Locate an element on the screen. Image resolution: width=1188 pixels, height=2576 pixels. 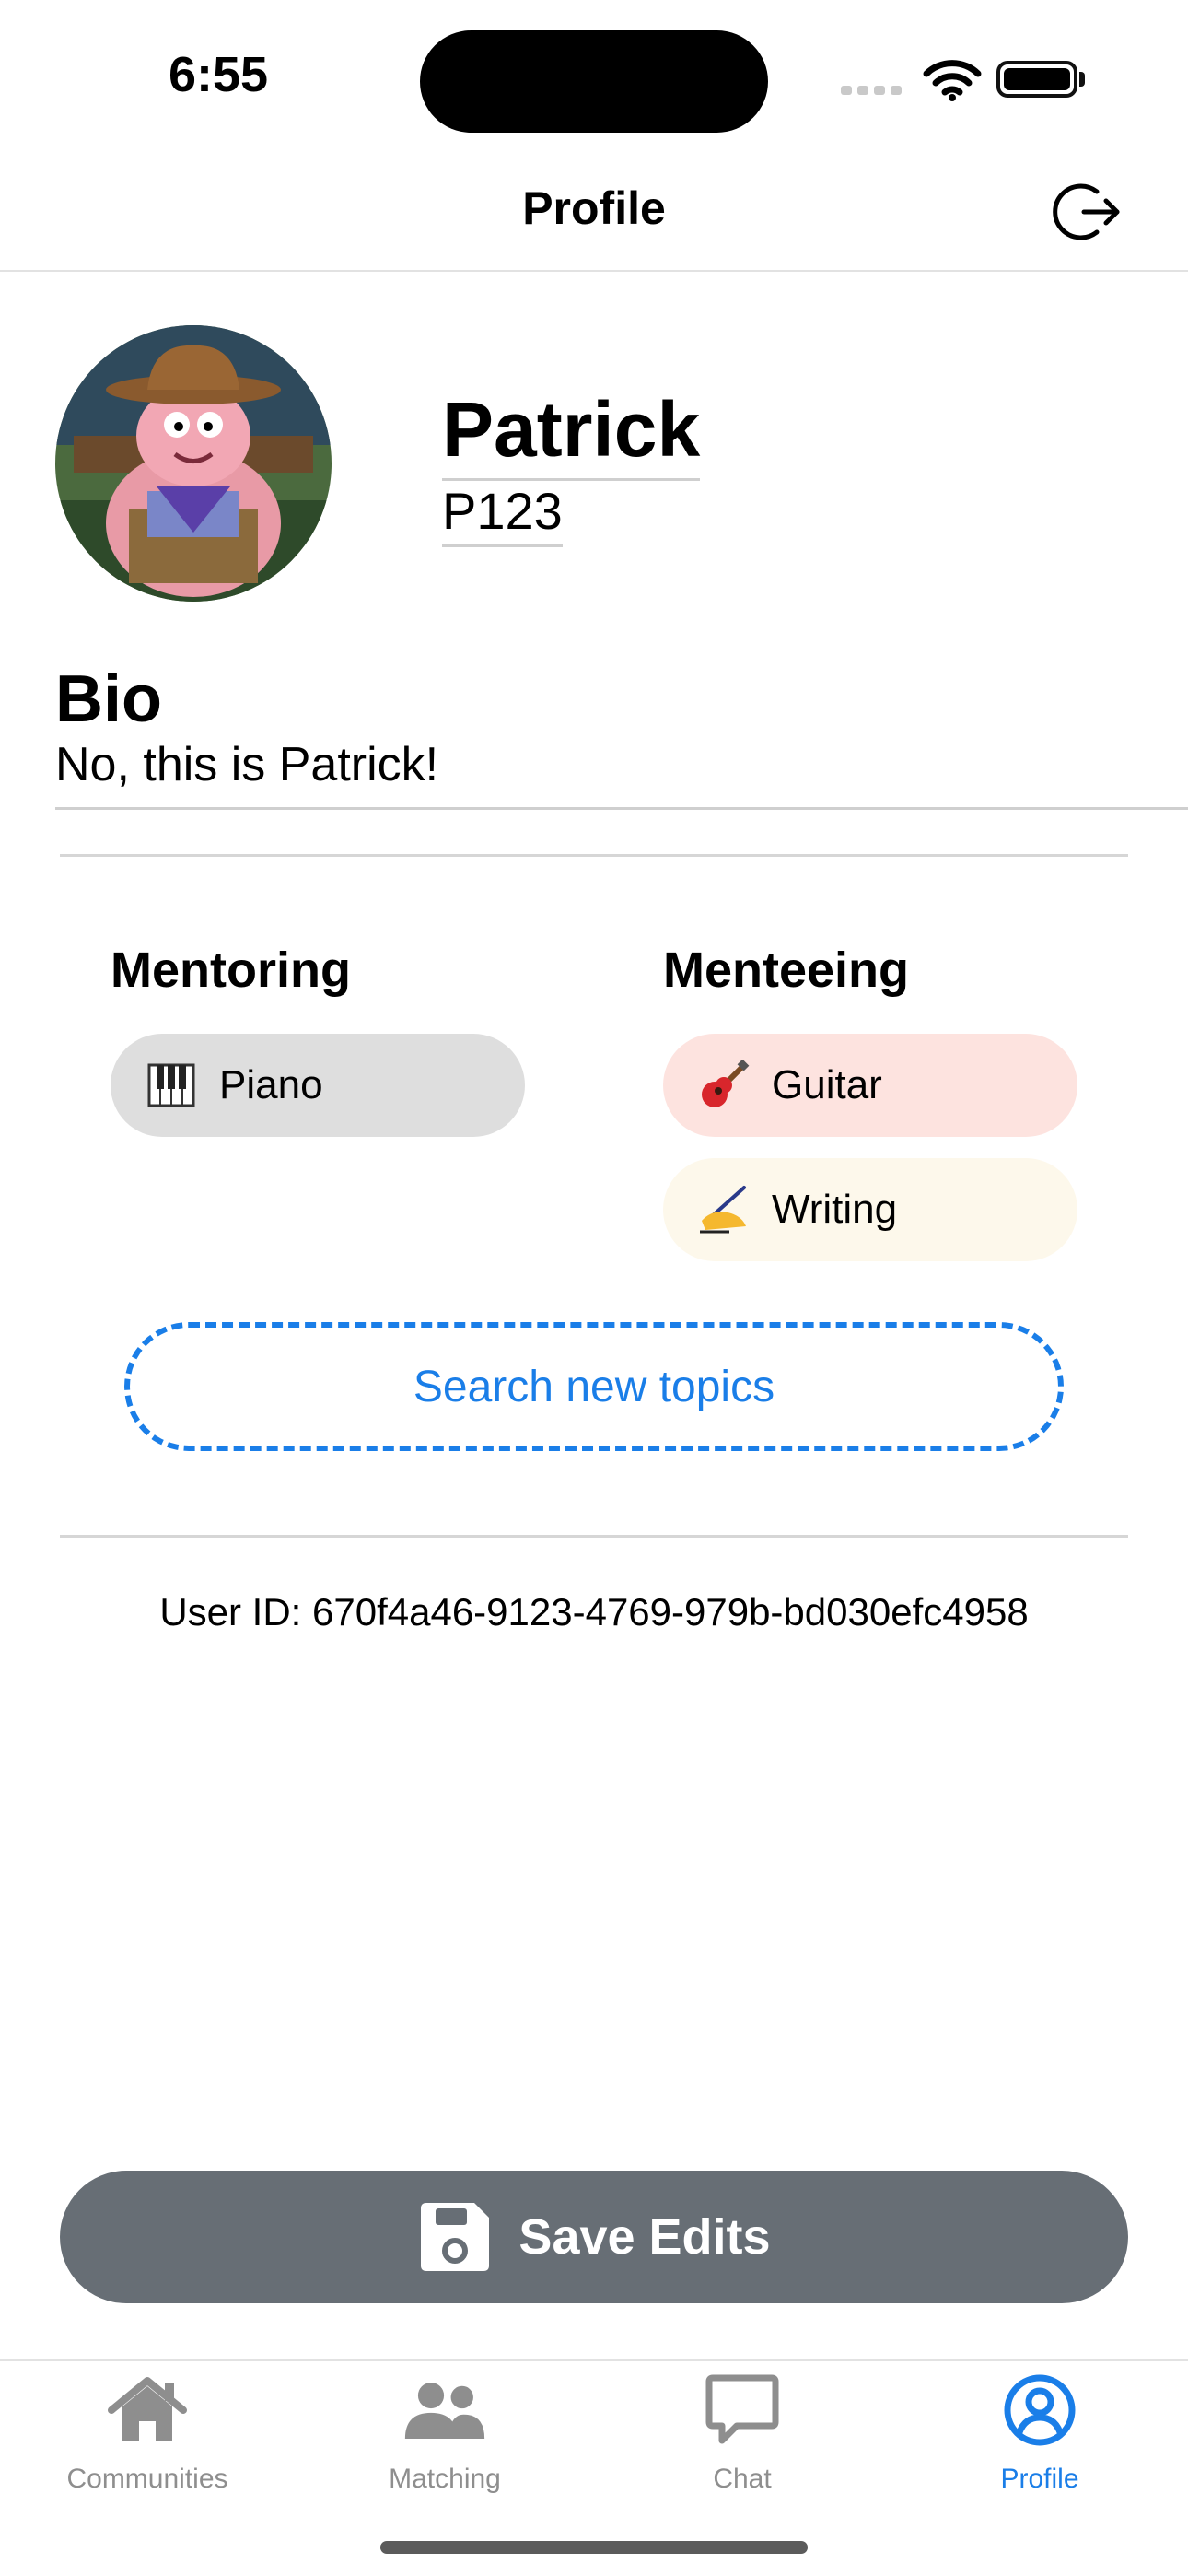
topic-pill-guitar: Guitar is located at coordinates (870, 1085).